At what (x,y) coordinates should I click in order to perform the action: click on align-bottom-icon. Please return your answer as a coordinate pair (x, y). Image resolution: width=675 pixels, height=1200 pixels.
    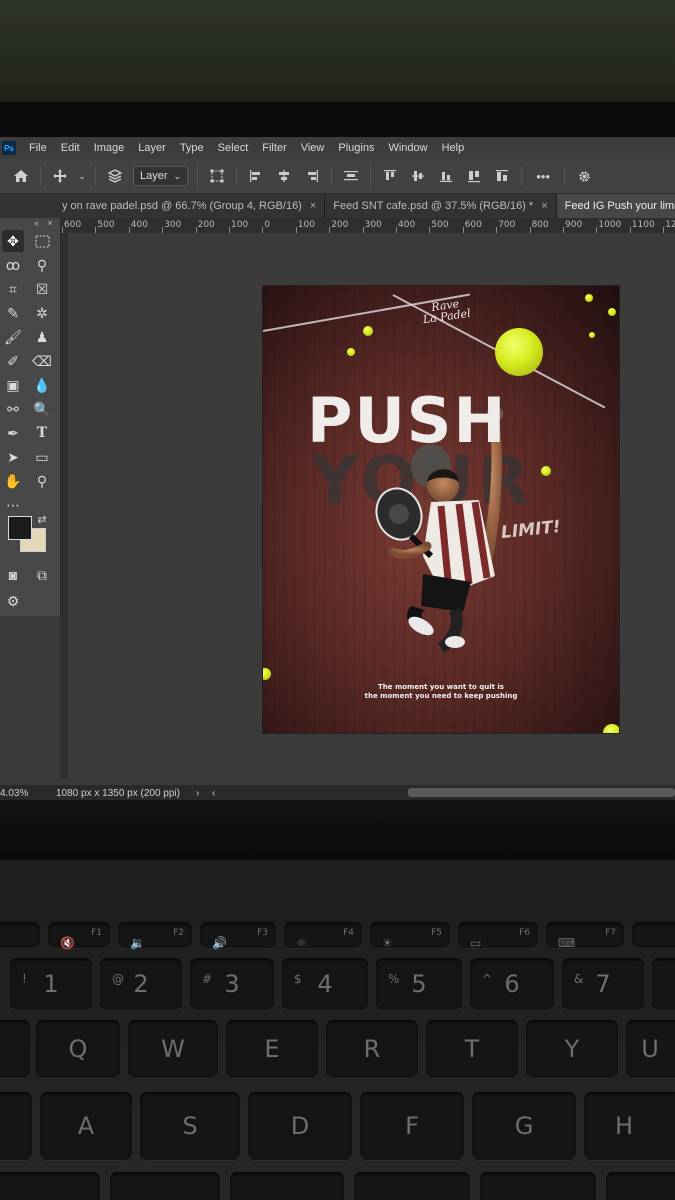
    Looking at the image, I should click on (446, 176).